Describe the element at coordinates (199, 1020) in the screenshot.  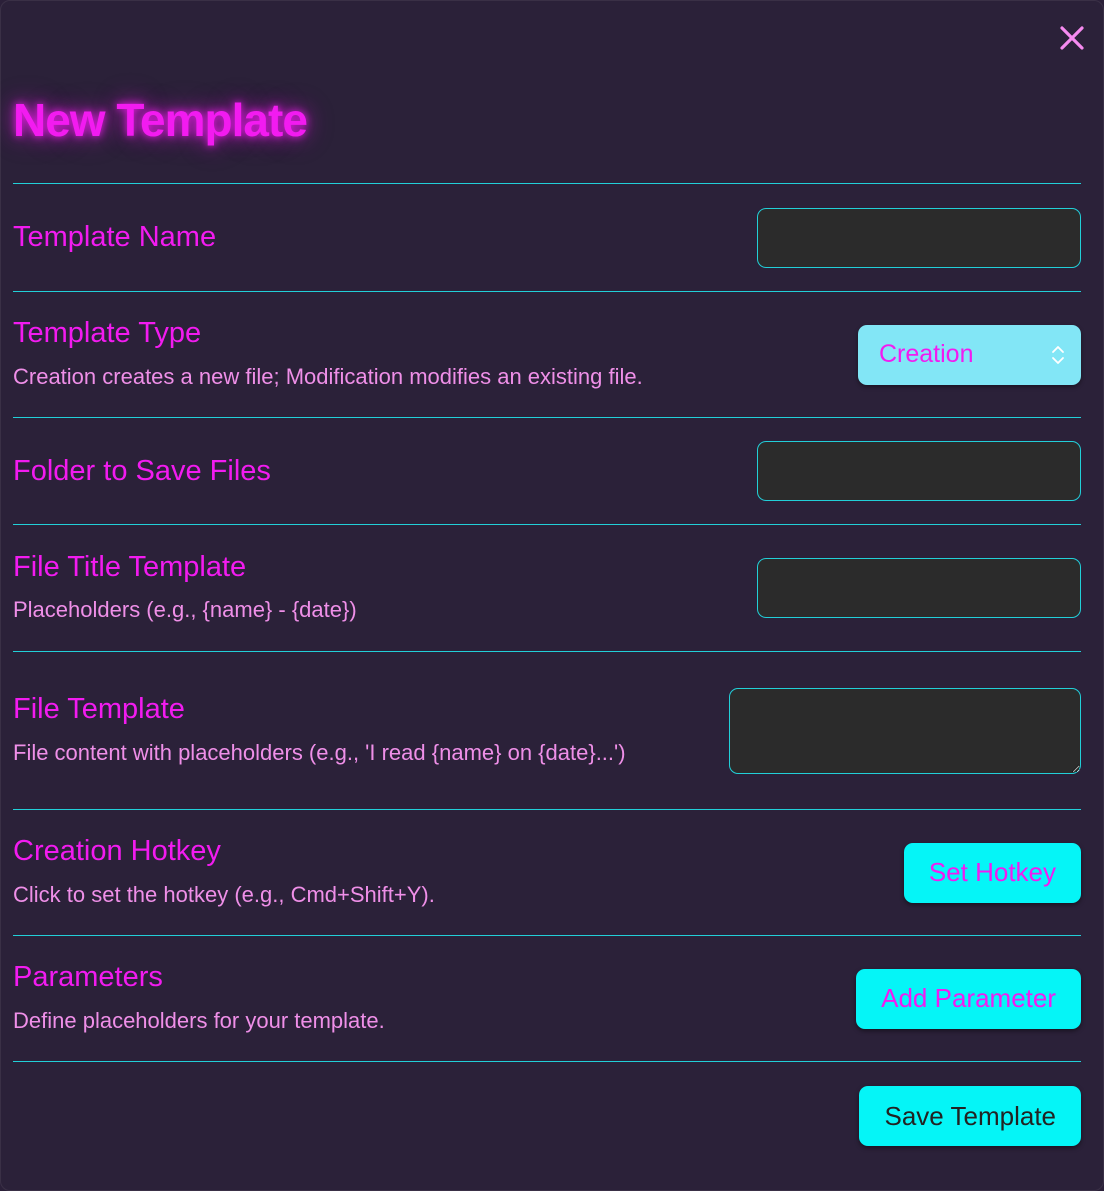
I see `parameters-description: Define placeholders for your template.` at that location.